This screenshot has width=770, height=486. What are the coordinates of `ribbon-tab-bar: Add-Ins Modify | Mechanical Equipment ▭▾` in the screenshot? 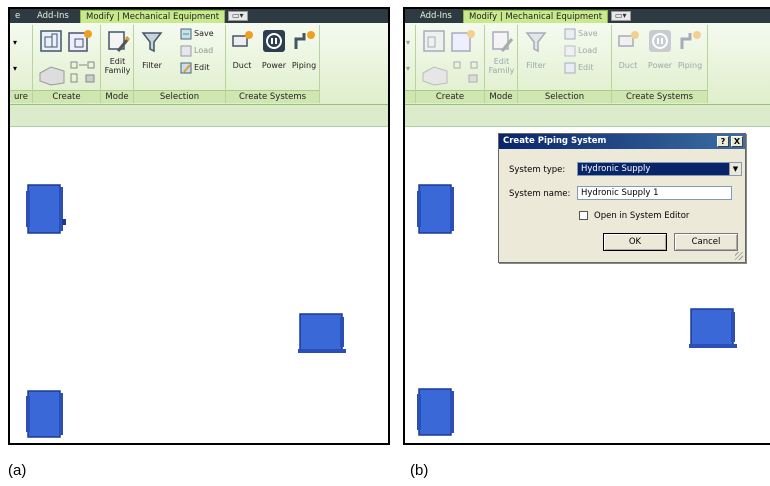 It's located at (587, 16).